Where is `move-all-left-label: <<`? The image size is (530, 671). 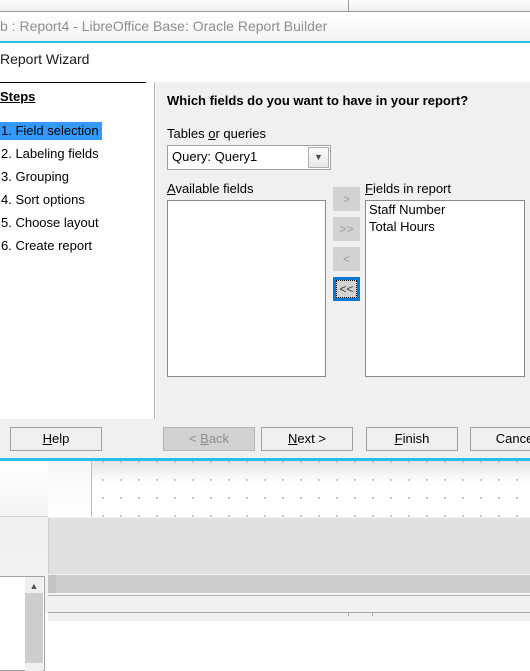 move-all-left-label: << is located at coordinates (346, 289).